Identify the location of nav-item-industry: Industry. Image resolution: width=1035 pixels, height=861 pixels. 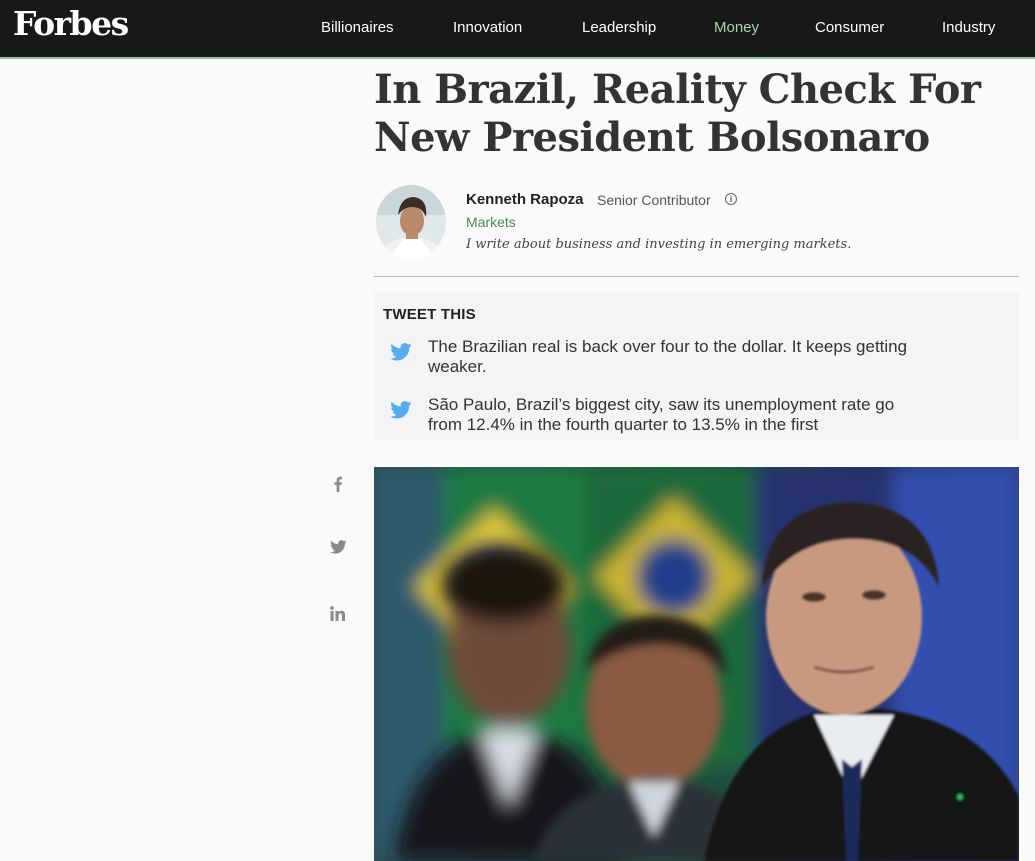
(968, 27).